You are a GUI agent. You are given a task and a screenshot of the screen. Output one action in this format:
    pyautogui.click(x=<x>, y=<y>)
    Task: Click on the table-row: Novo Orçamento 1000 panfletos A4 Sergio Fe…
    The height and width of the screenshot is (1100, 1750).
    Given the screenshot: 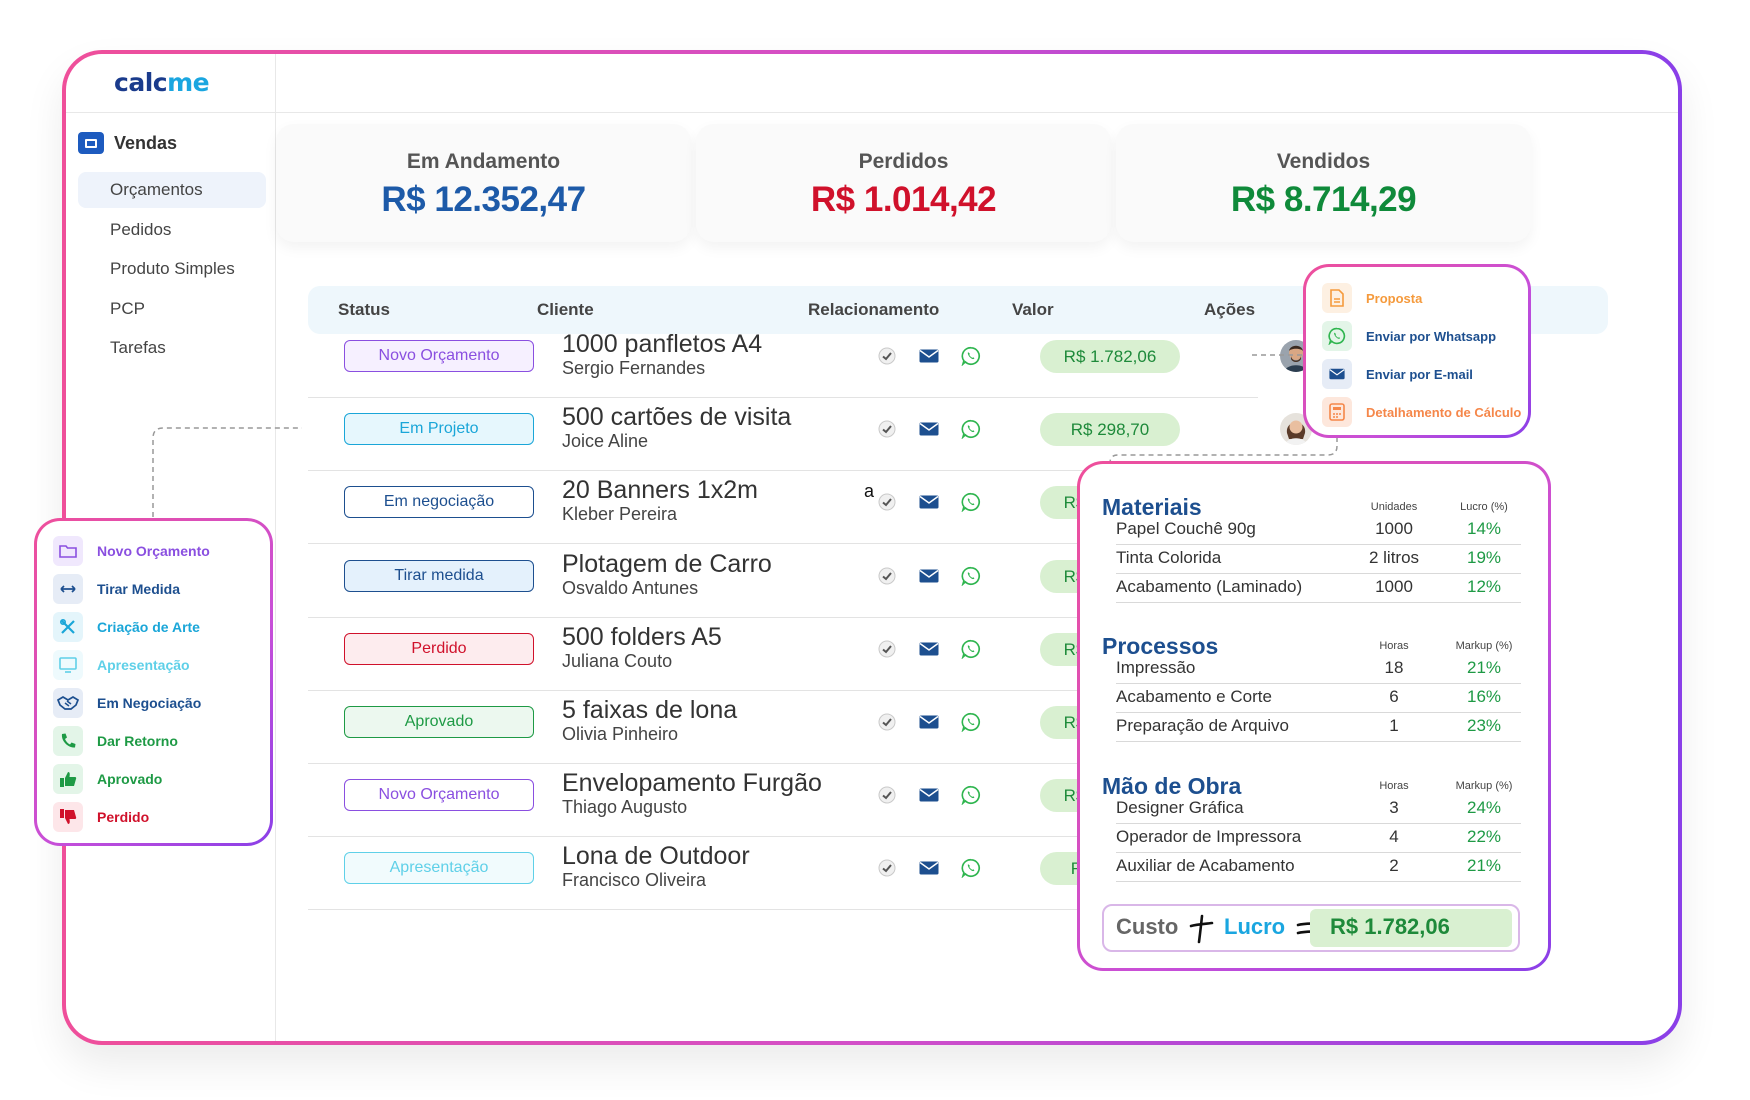 What is the action you would take?
    pyautogui.click(x=878, y=358)
    